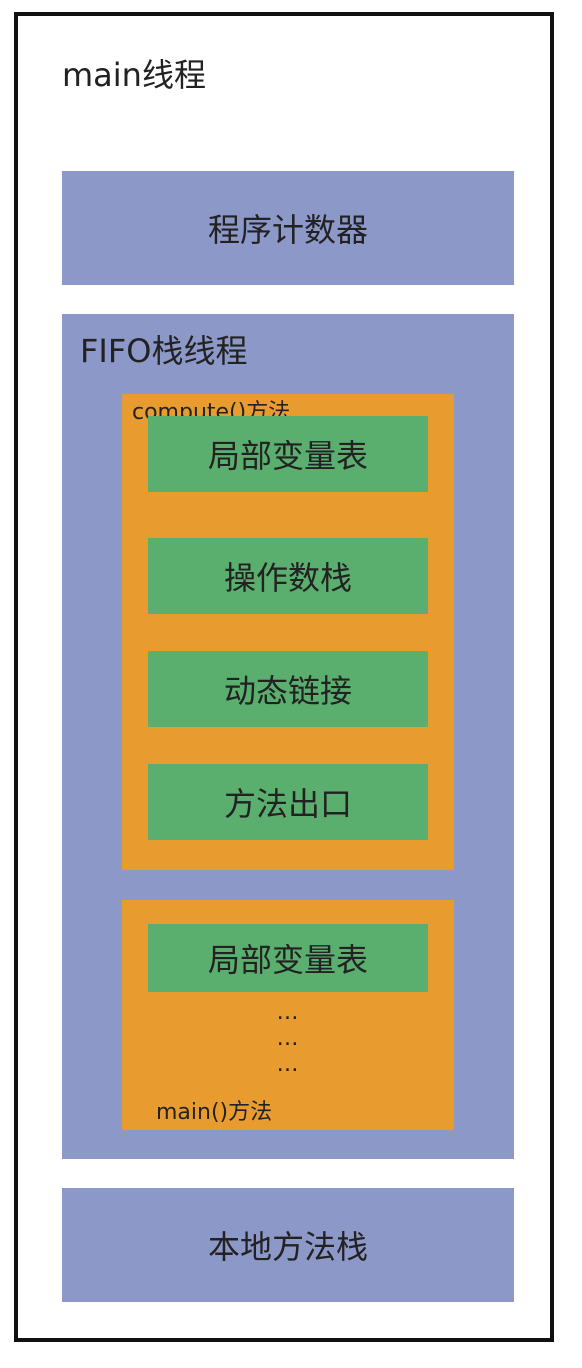 This screenshot has height=1368, width=582. I want to click on native-method-stack-block: 本地方法栈, so click(288, 1245).